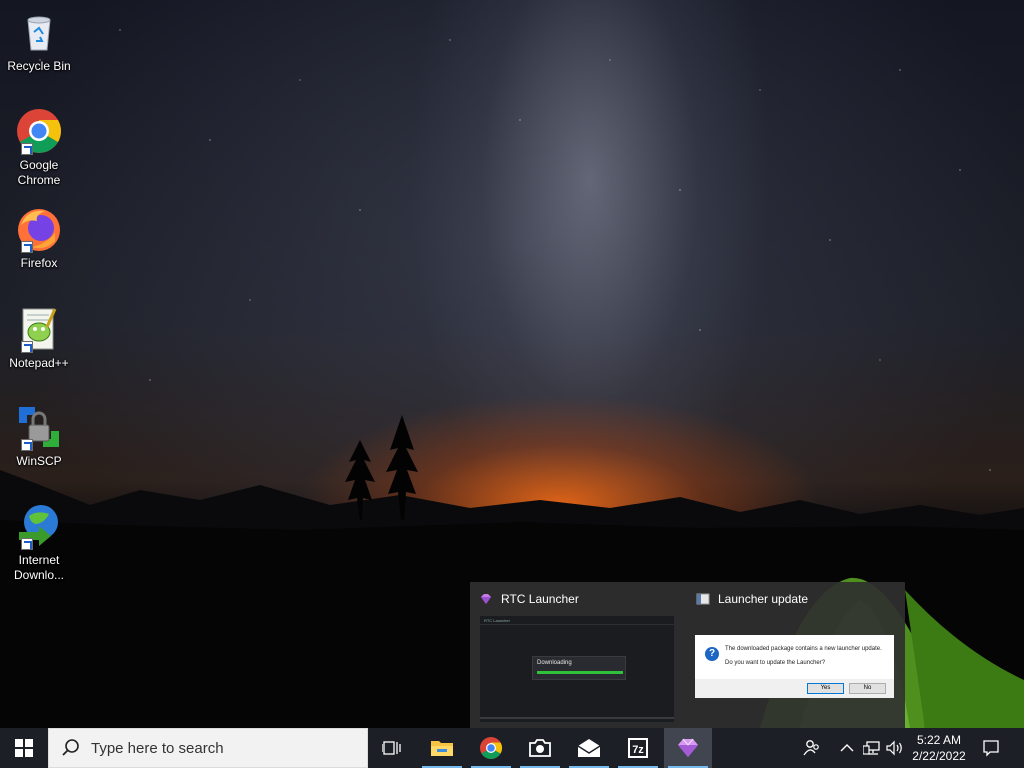  Describe the element at coordinates (39, 526) in the screenshot. I see `idm-globe-icon` at that location.